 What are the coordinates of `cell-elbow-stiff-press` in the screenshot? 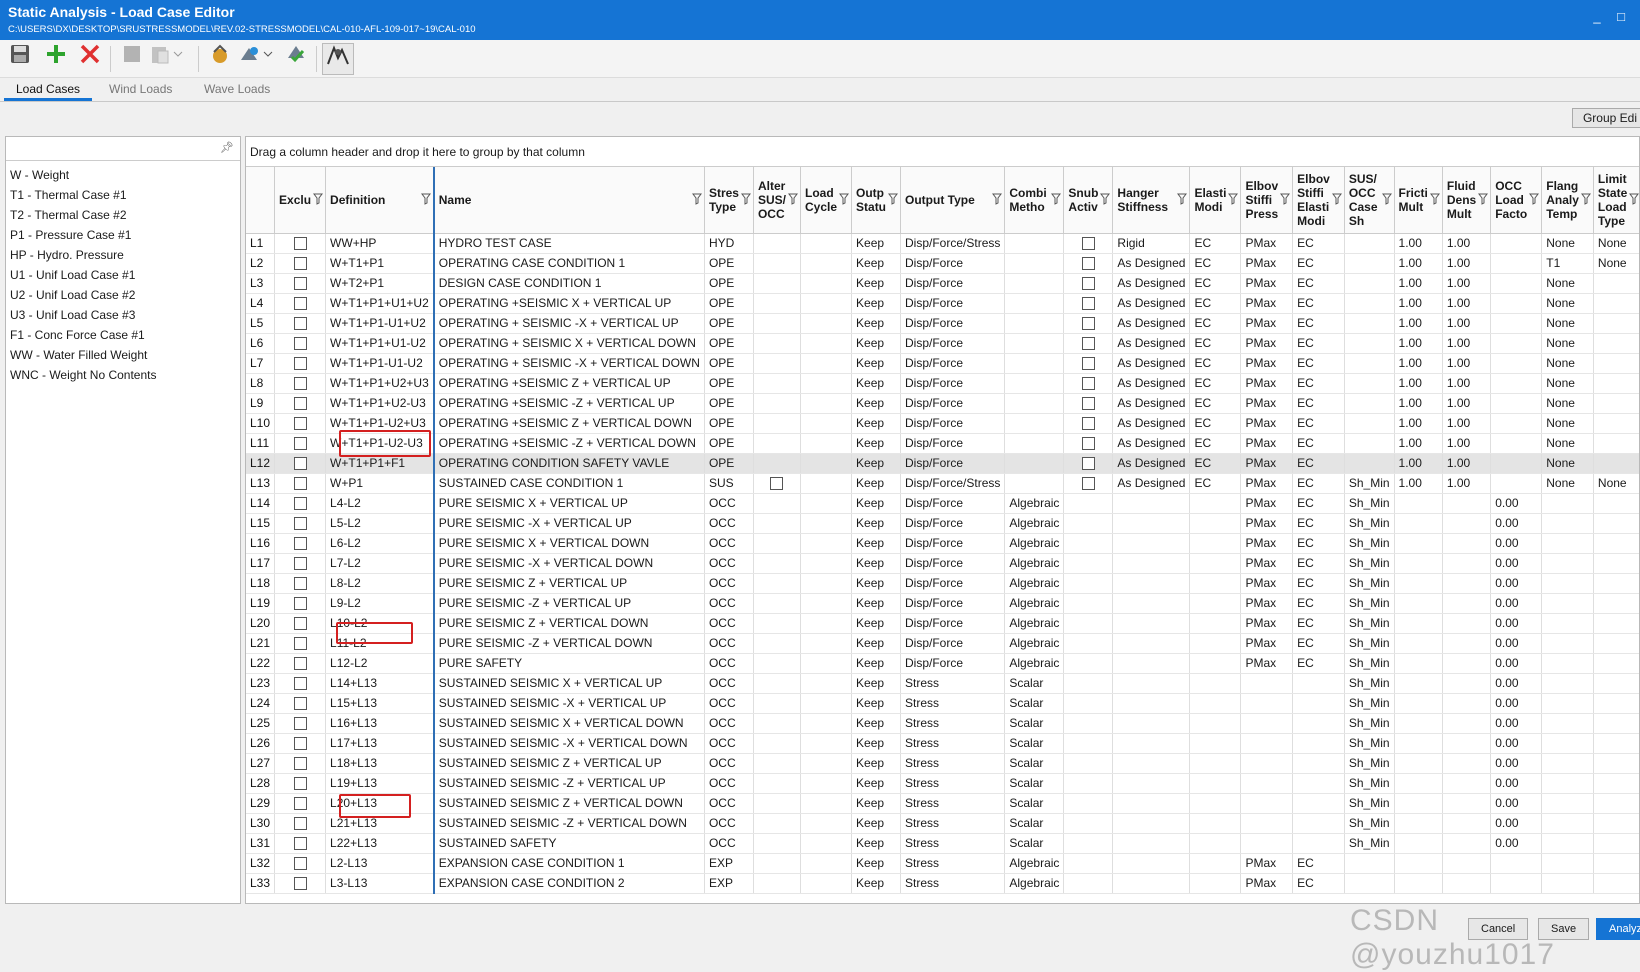 It's located at (1267, 723).